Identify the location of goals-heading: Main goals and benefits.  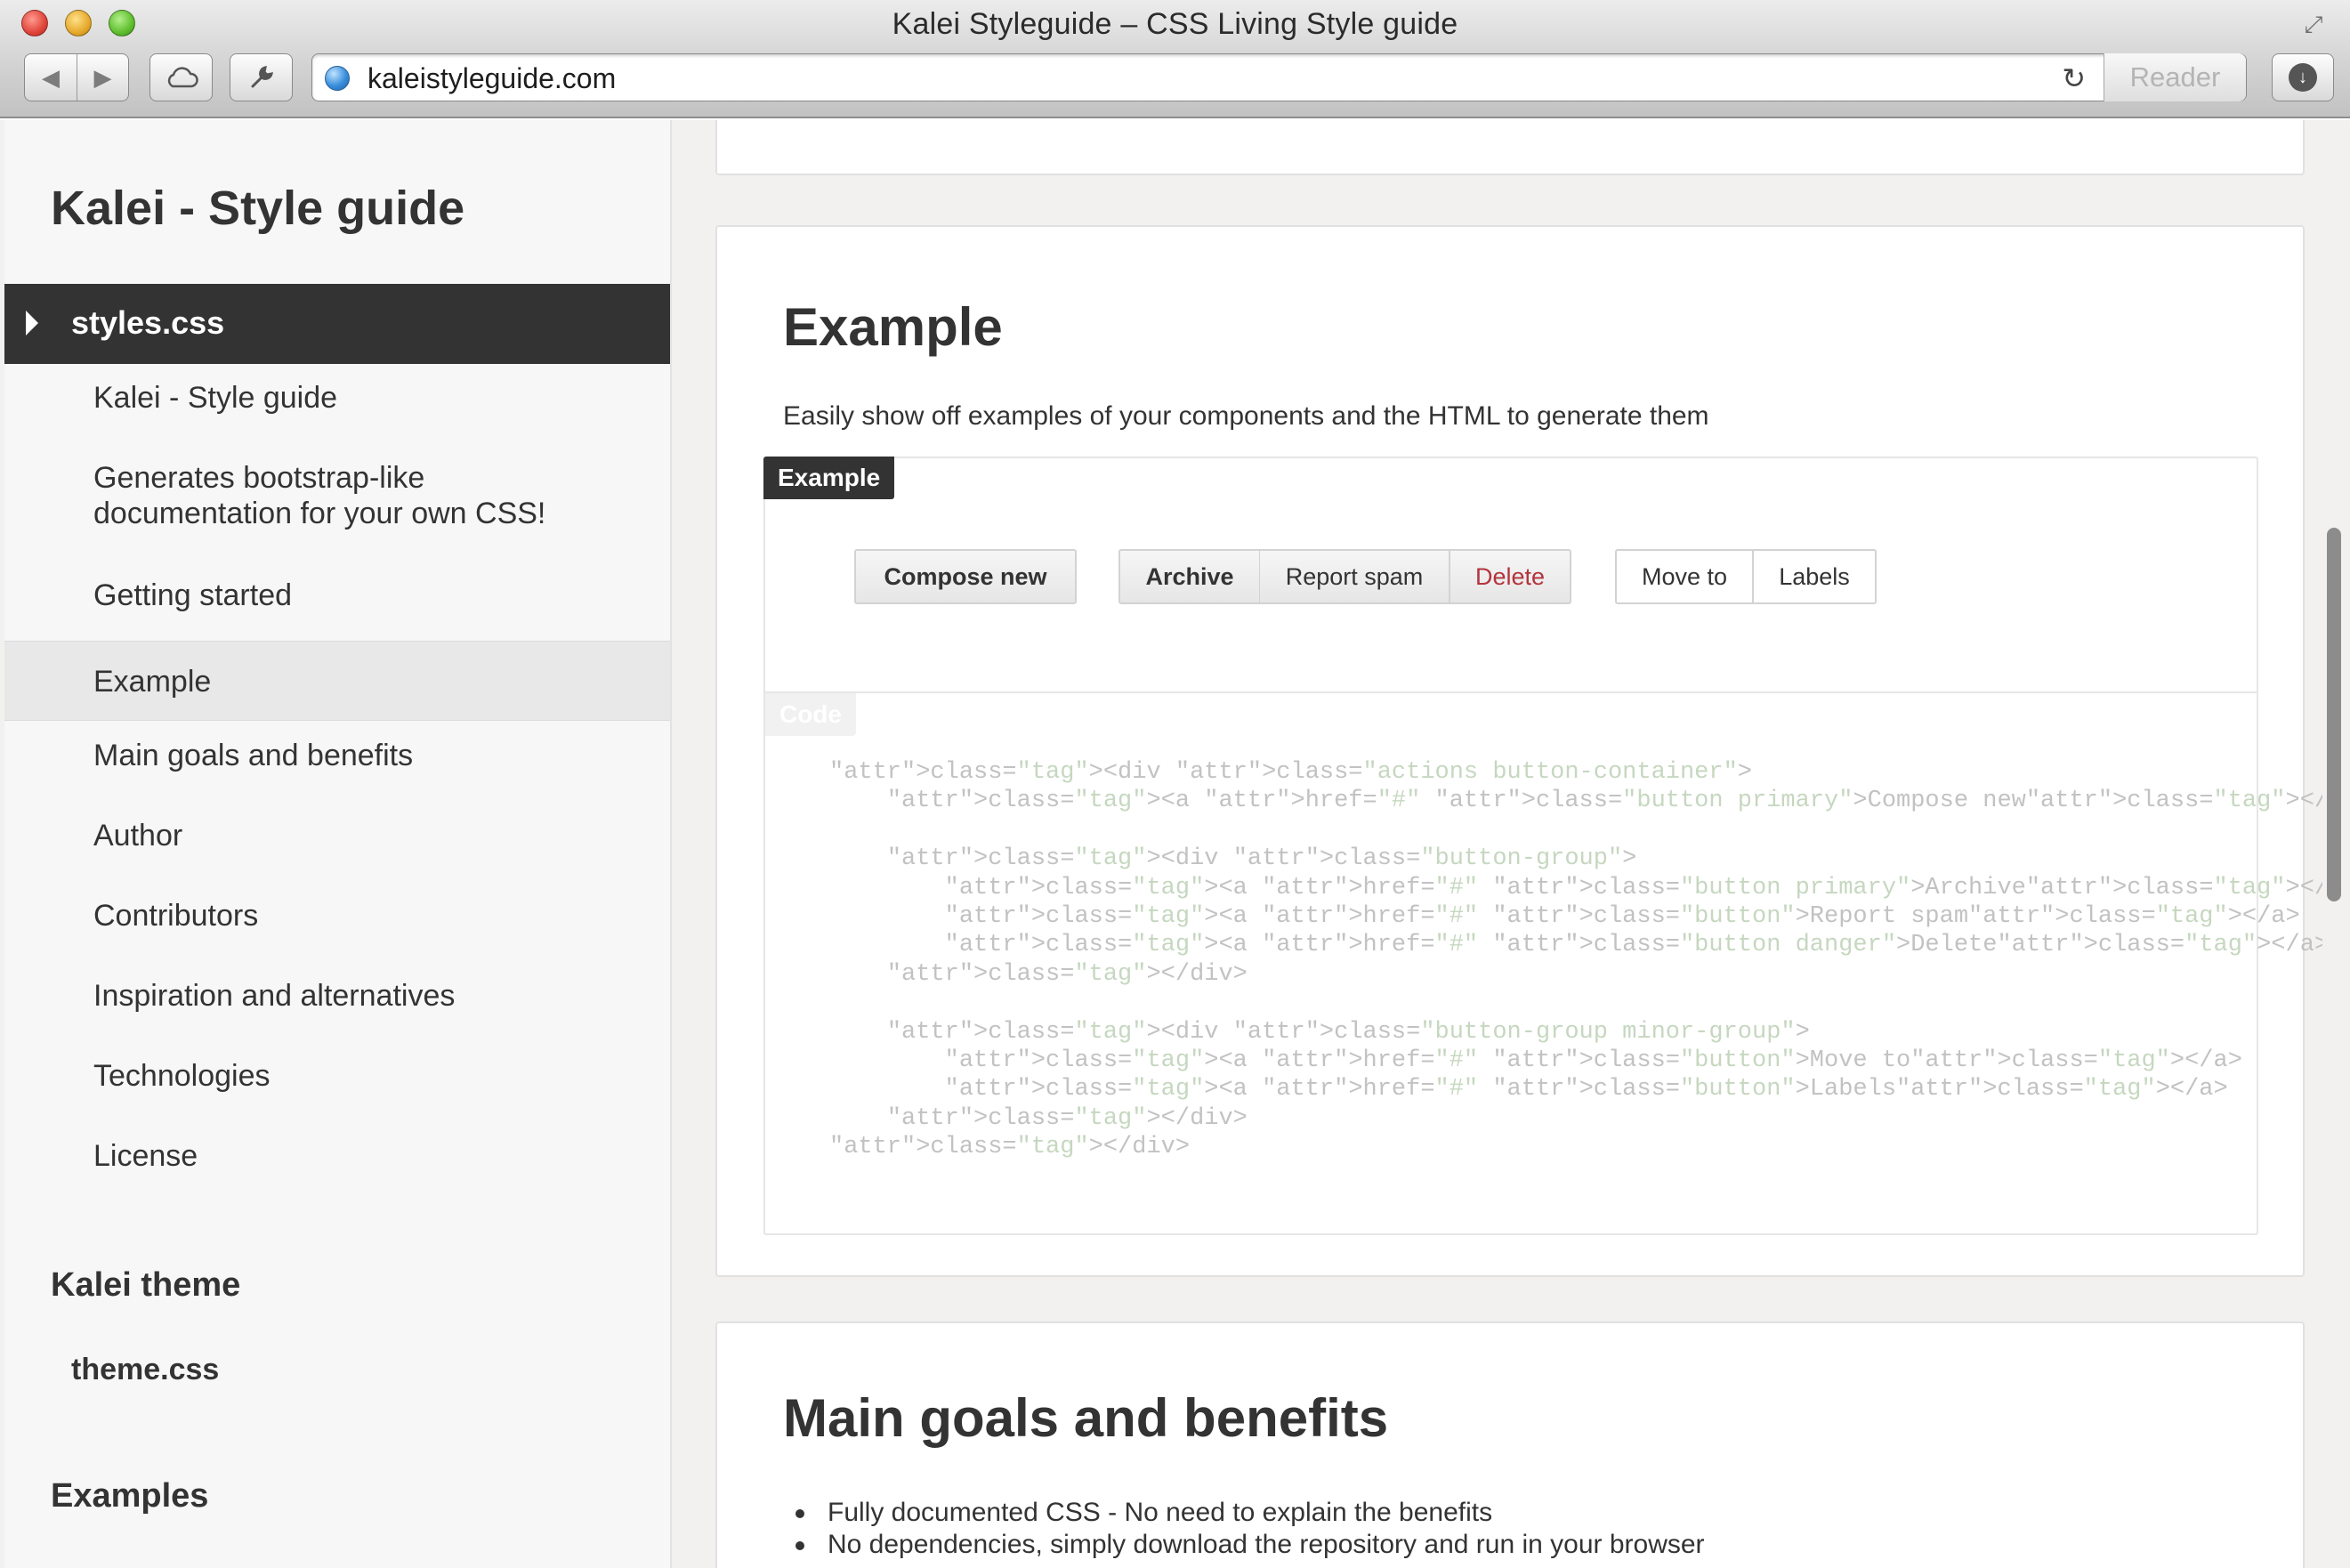
(1086, 1418).